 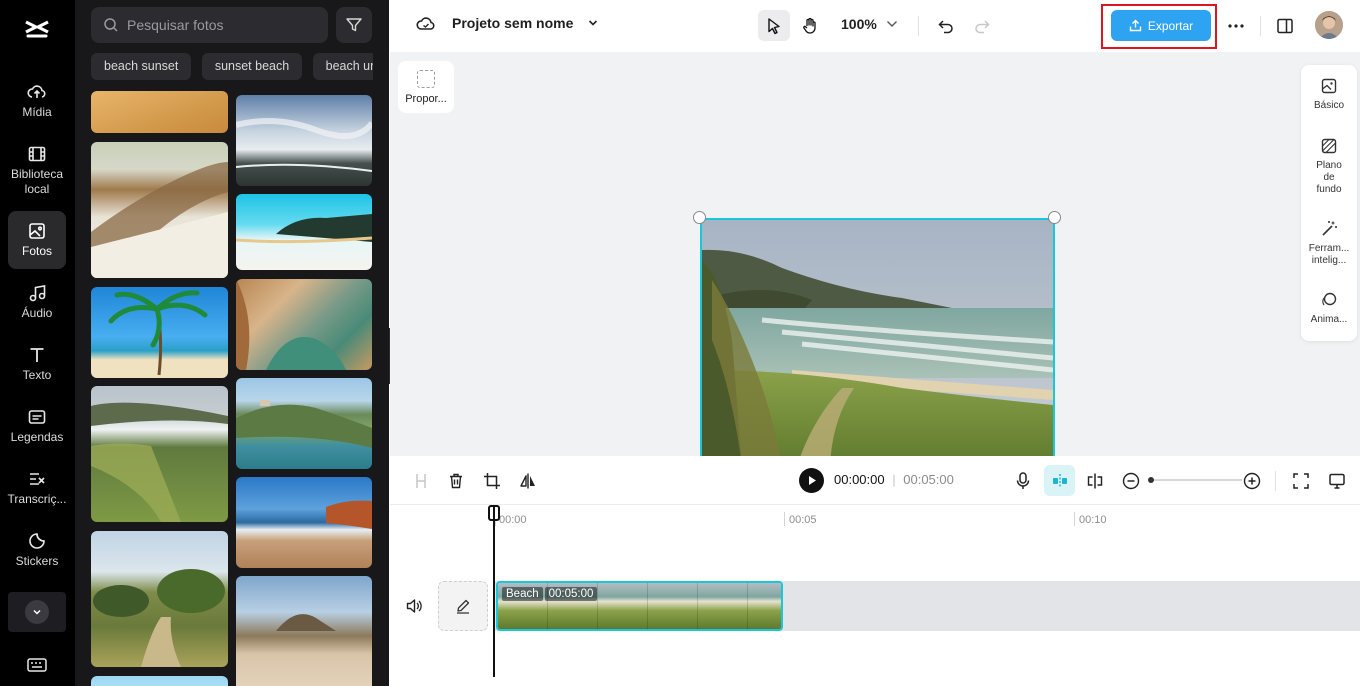 I want to click on rail-item-audio: Áudio, so click(x=37, y=302).